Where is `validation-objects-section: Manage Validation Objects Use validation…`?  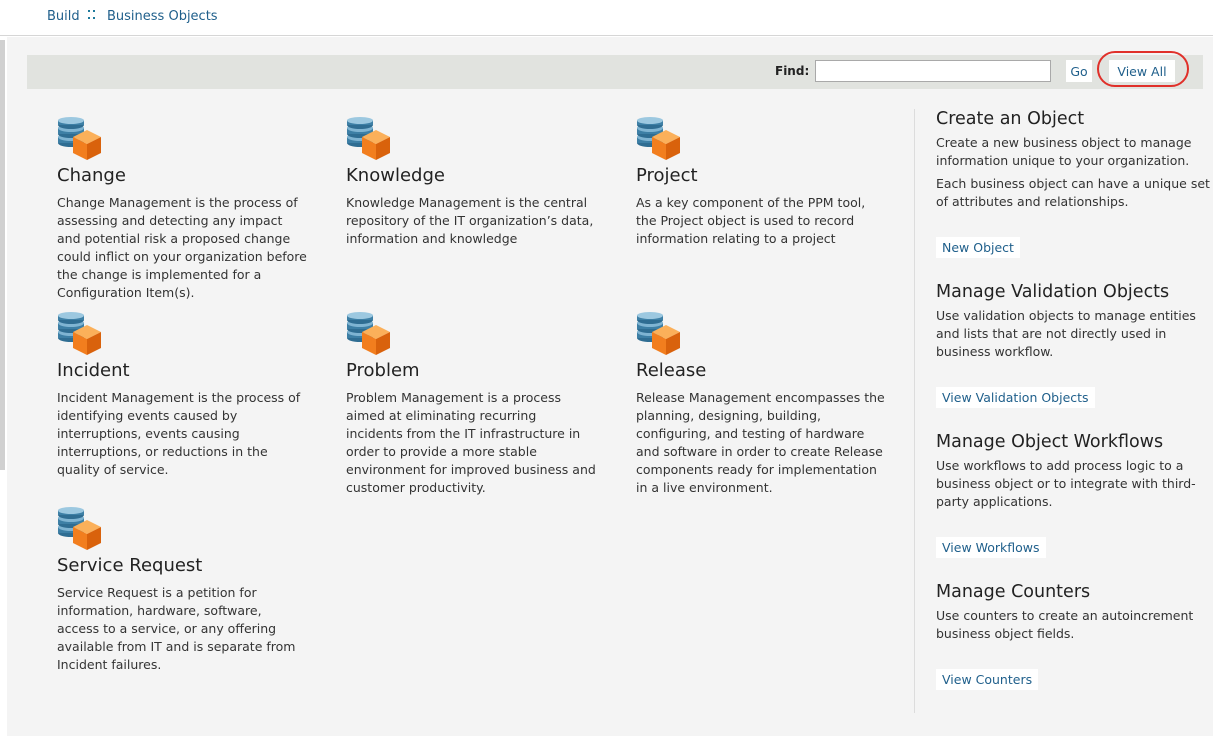 validation-objects-section: Manage Validation Objects Use validation… is located at coordinates (1074, 321).